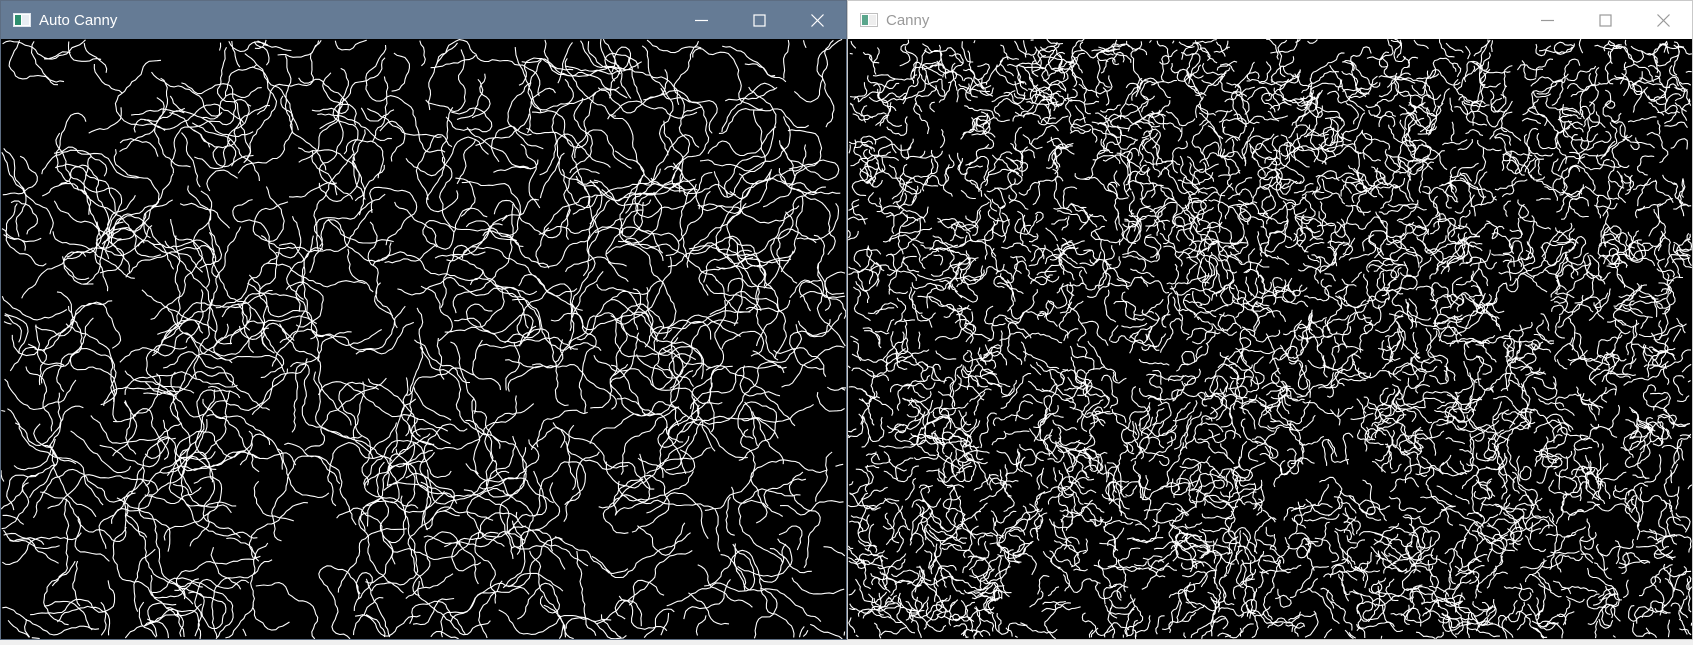  What do you see at coordinates (1270, 20) in the screenshot?
I see `title-bar: Canny` at bounding box center [1270, 20].